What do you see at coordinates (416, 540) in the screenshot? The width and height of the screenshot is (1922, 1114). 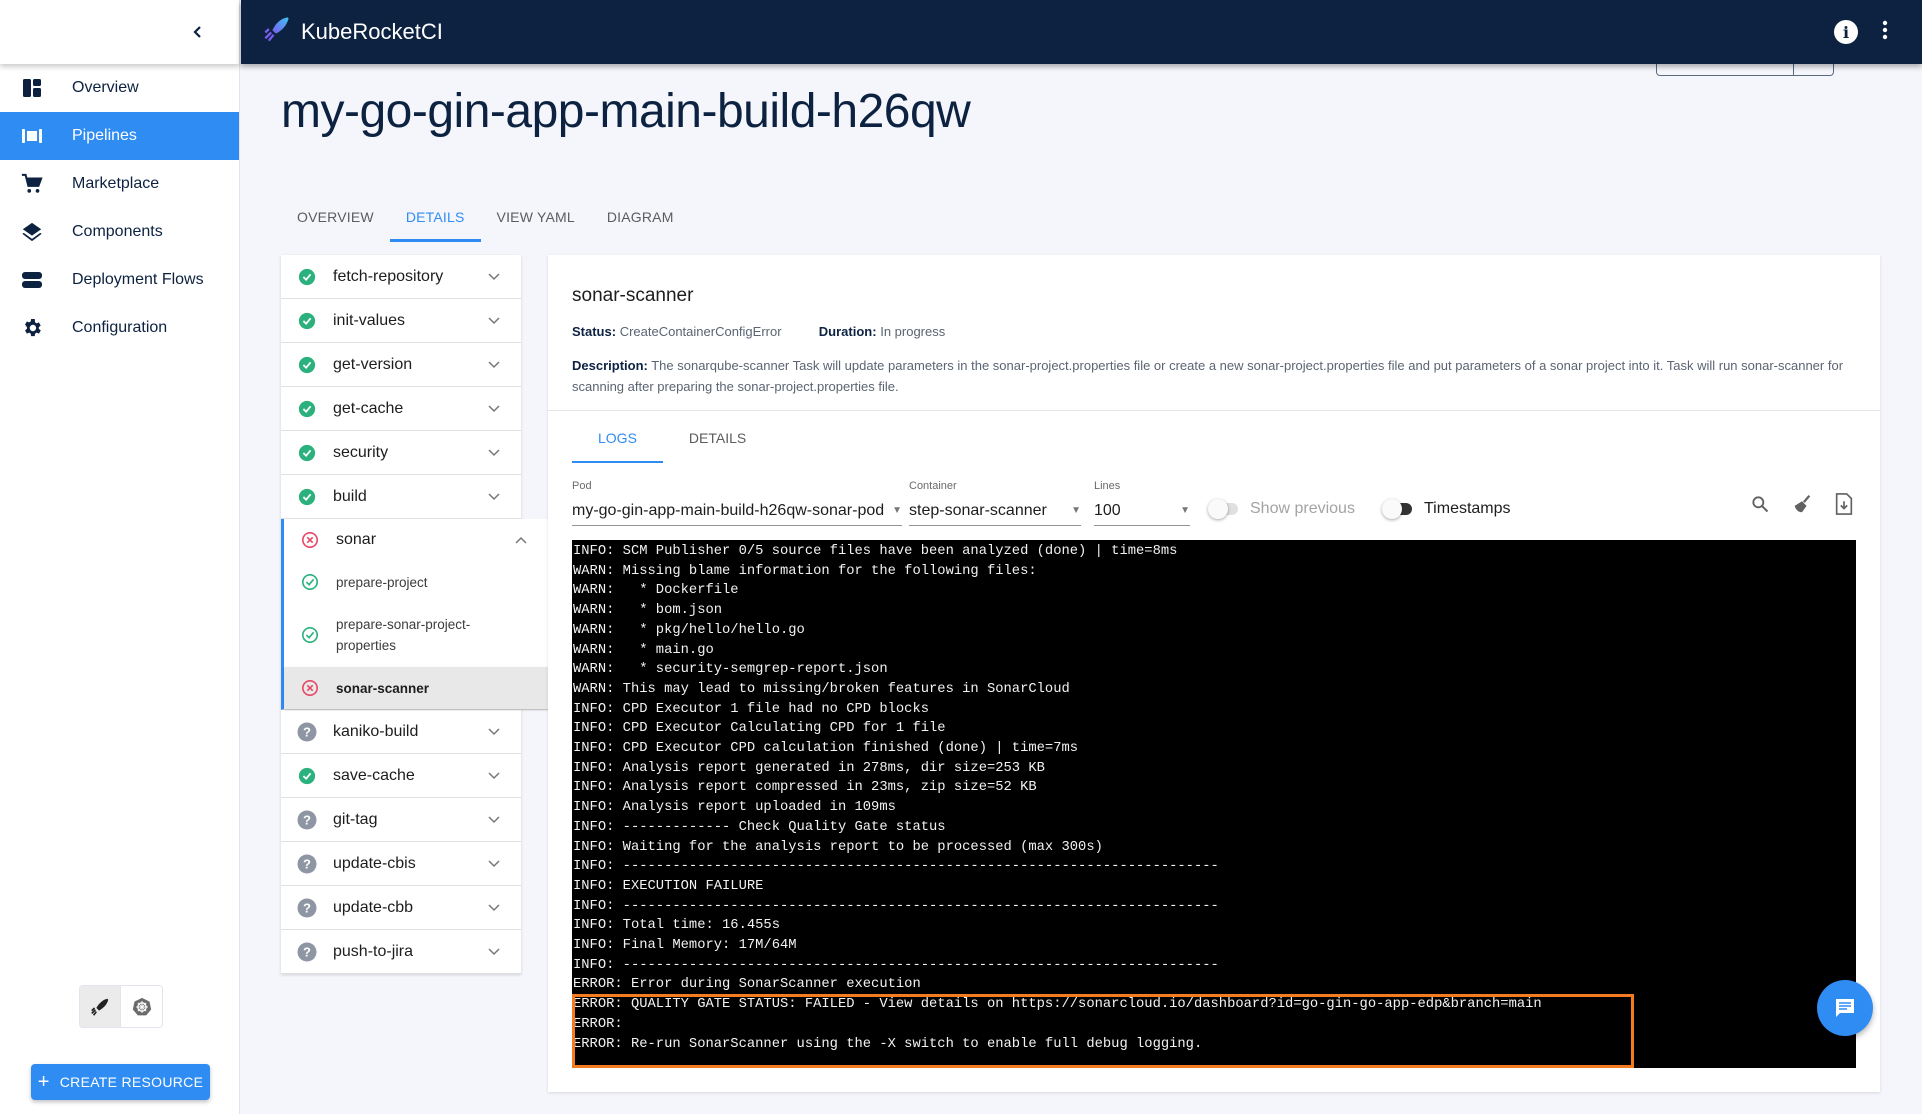 I see `step-sonar: sonar` at bounding box center [416, 540].